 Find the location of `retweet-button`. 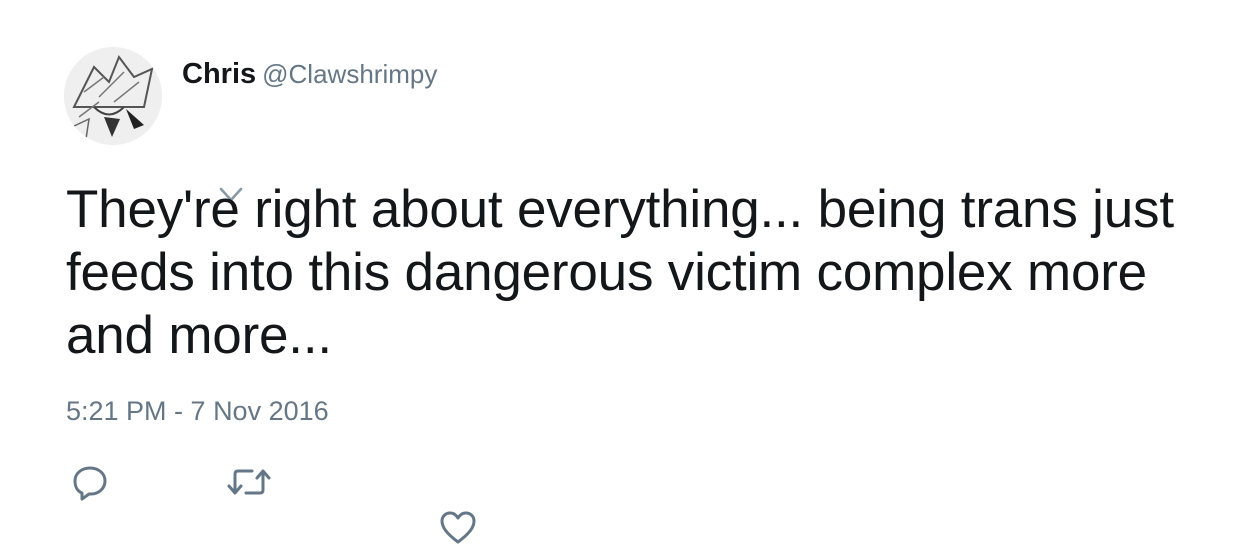

retweet-button is located at coordinates (249, 482).